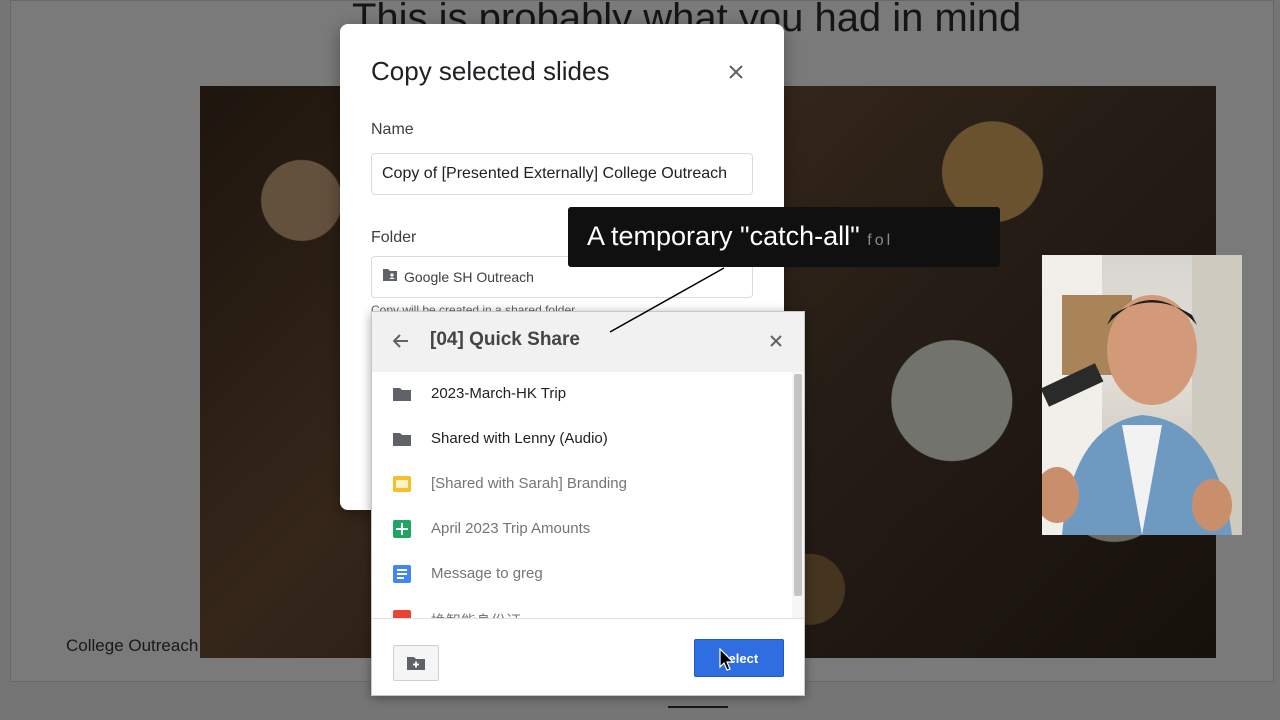 The image size is (1280, 720). I want to click on close-icon, so click(736, 72).